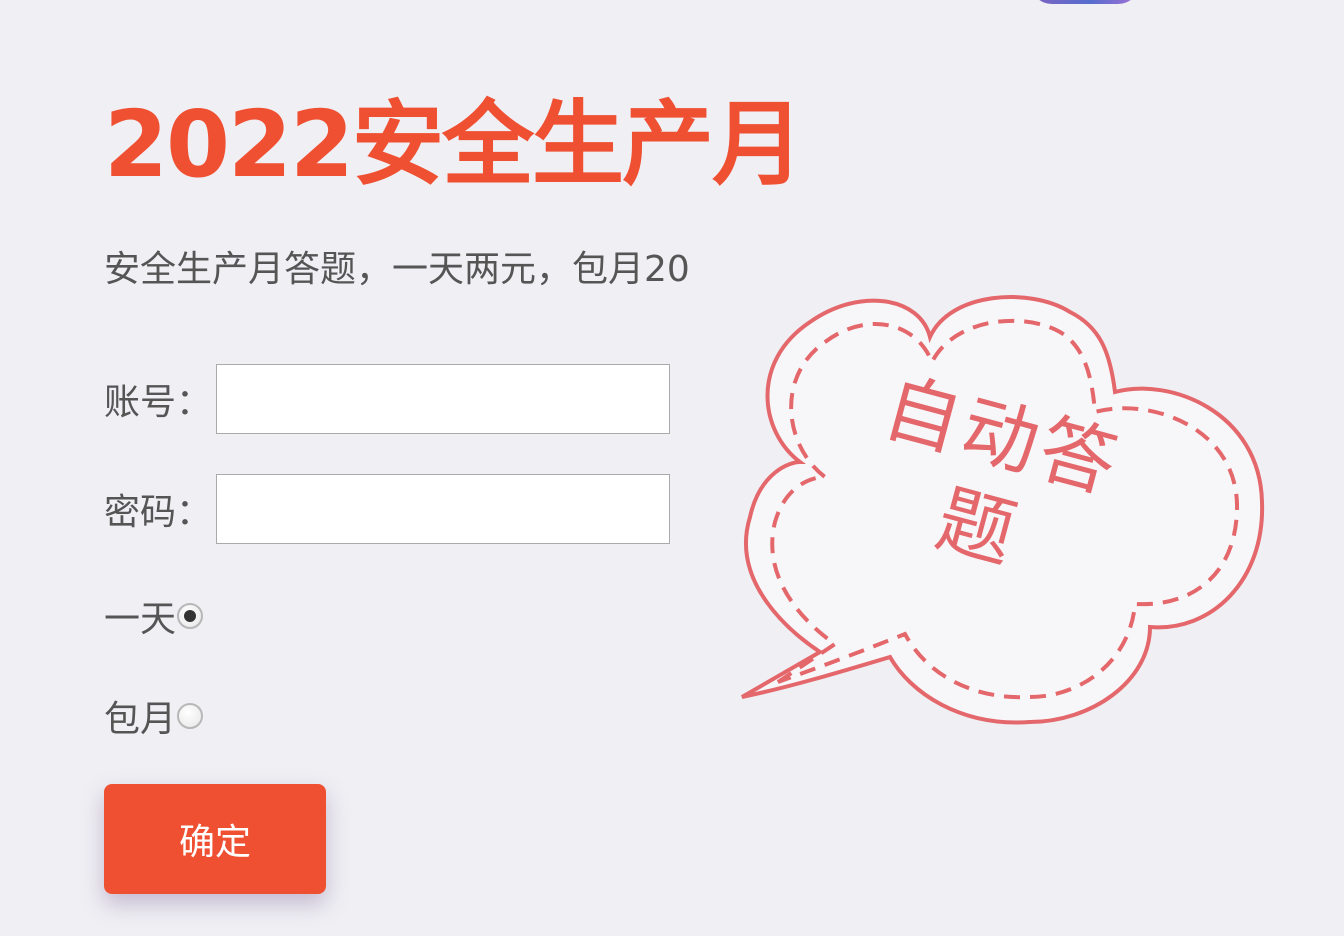 The height and width of the screenshot is (936, 1344). What do you see at coordinates (140, 619) in the screenshot?
I see `plan-day-label: 一天` at bounding box center [140, 619].